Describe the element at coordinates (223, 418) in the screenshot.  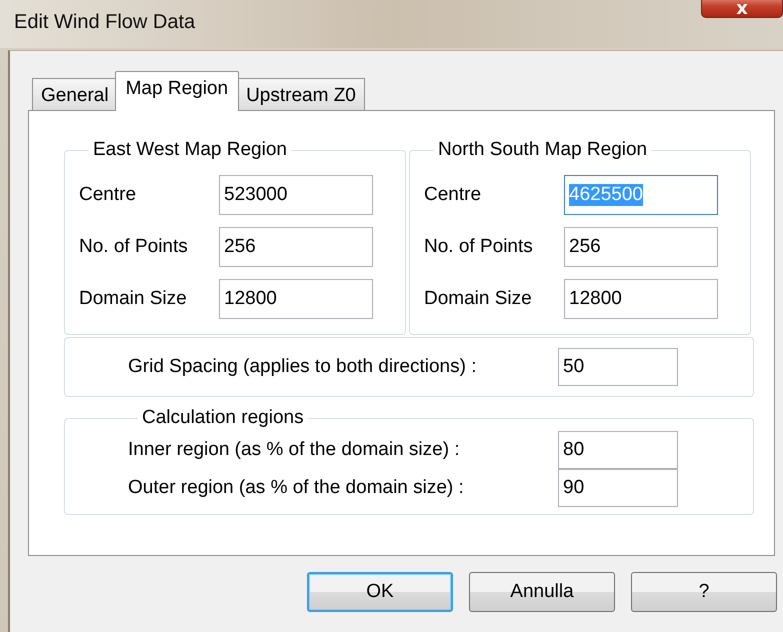
I see `group-title: Calculation regions` at that location.